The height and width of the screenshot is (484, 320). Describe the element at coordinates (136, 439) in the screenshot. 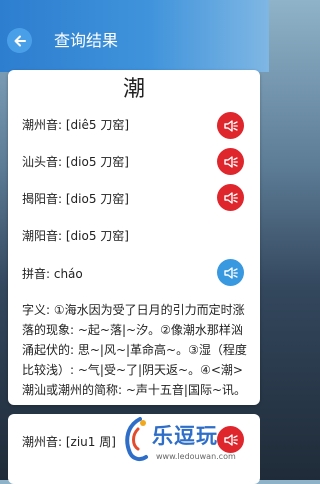

I see `ledouwan-logo` at that location.